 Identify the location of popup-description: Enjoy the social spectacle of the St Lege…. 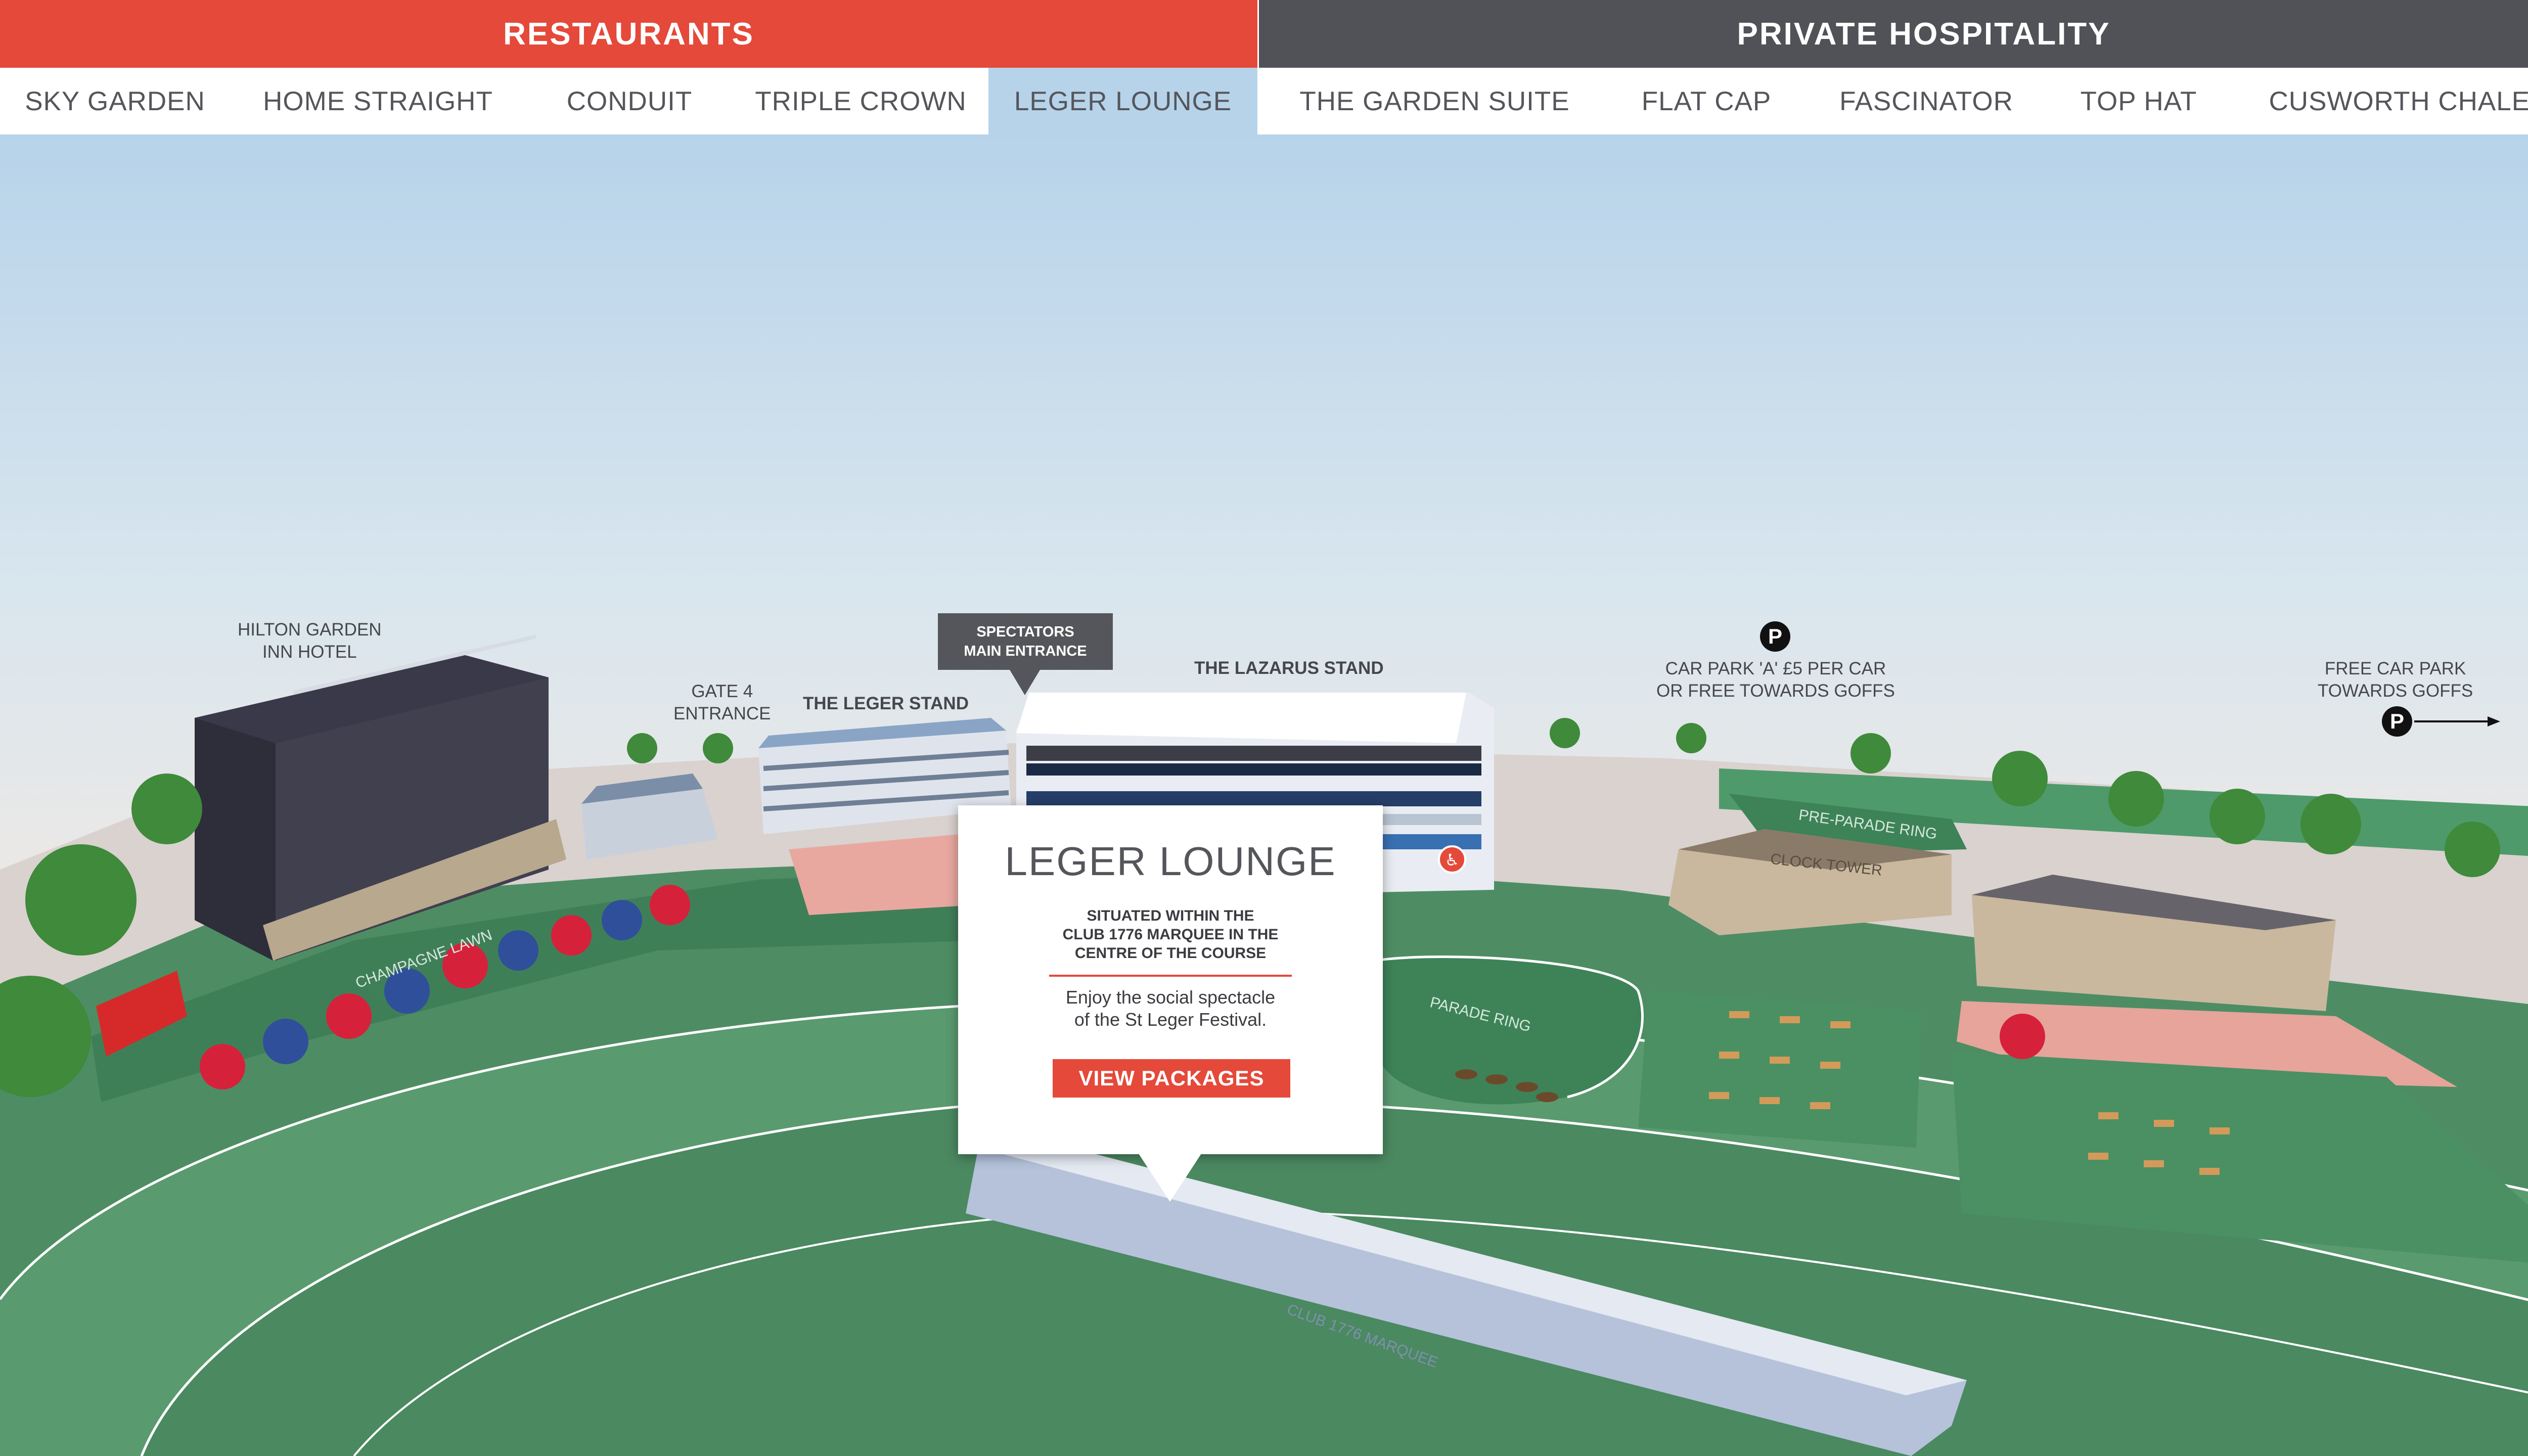
(1171, 1008).